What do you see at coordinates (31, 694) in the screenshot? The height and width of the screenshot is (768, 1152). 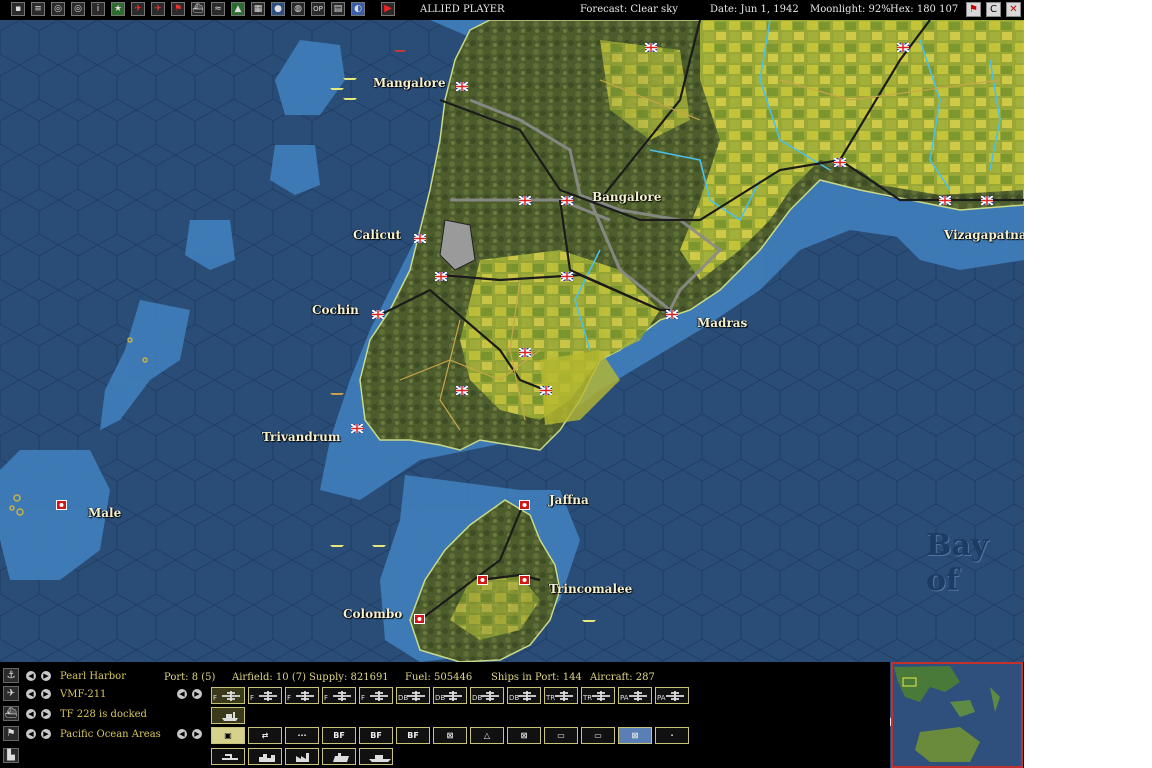 I see `prev-air-unit-icon: ◀` at bounding box center [31, 694].